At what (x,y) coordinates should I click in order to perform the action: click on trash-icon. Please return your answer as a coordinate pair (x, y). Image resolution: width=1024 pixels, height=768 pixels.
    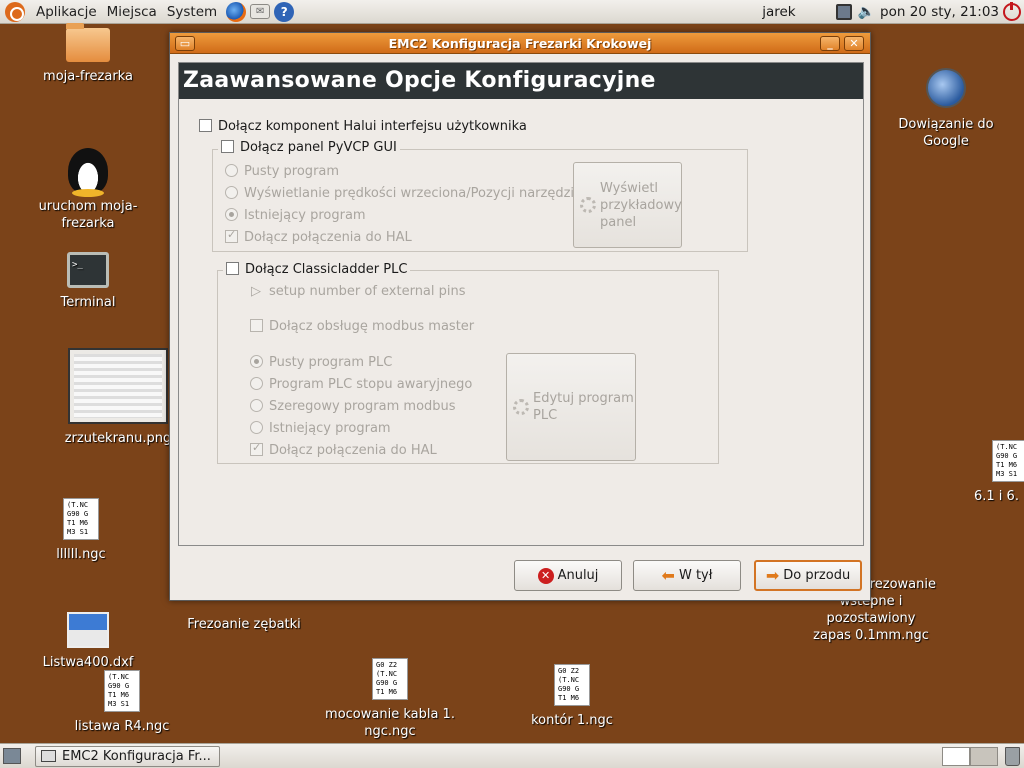
    Looking at the image, I should click on (1012, 756).